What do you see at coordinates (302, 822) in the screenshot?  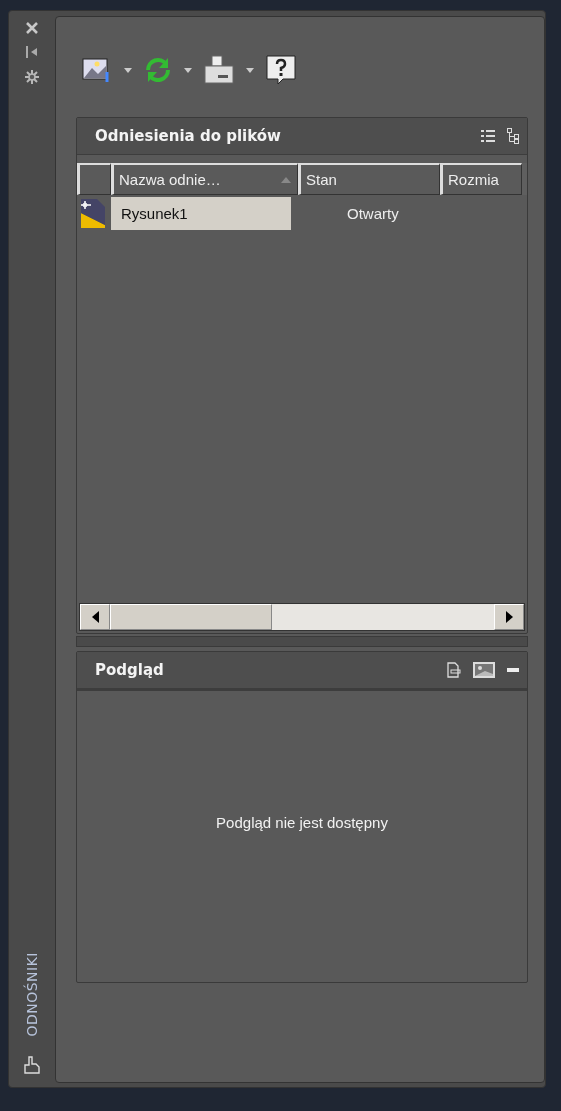 I see `preview-message: Podgląd nie jest dostępny` at bounding box center [302, 822].